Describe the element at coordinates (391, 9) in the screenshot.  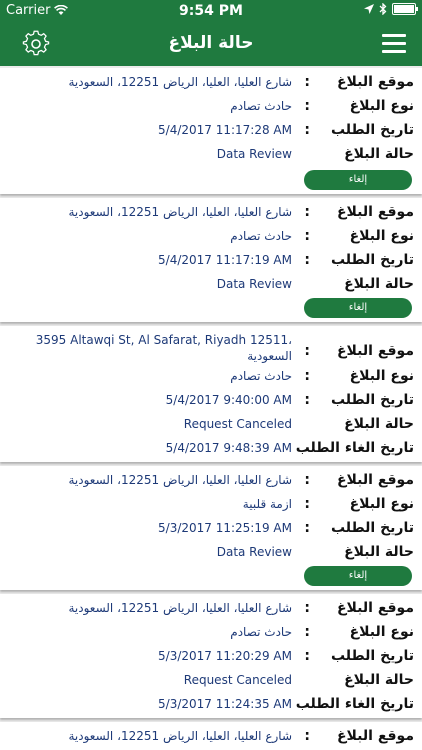
I see `status-icons` at that location.